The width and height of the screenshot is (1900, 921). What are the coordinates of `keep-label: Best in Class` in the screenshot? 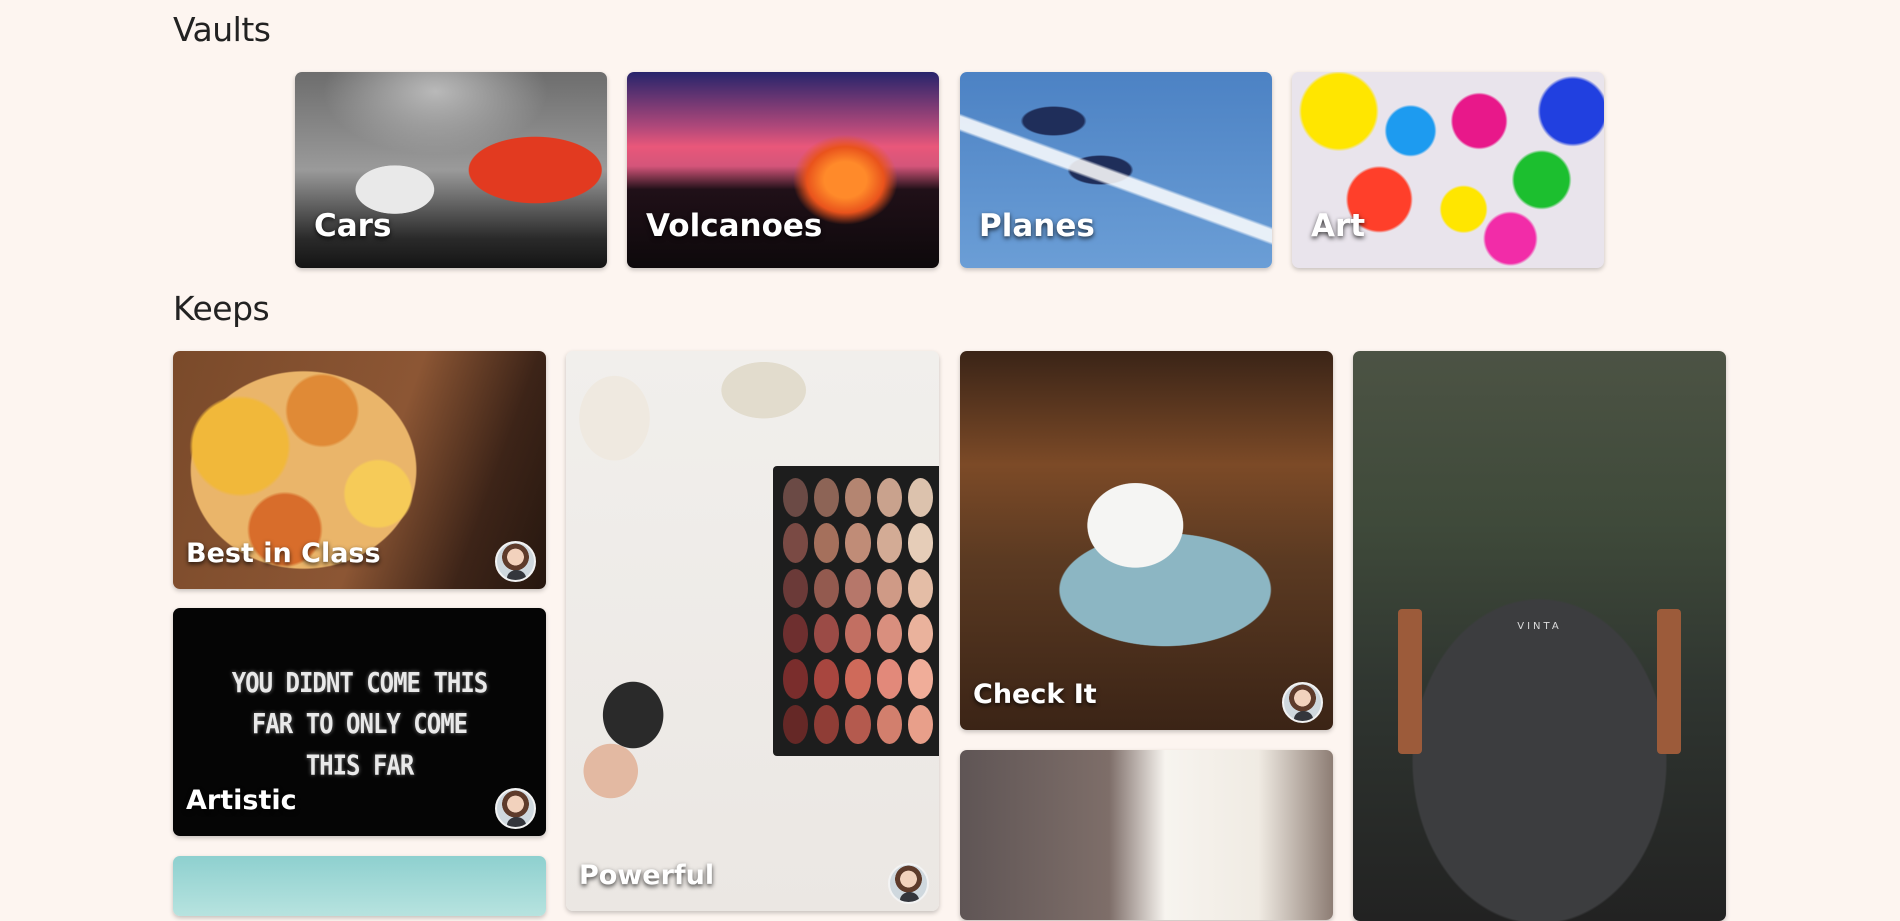 It's located at (283, 553).